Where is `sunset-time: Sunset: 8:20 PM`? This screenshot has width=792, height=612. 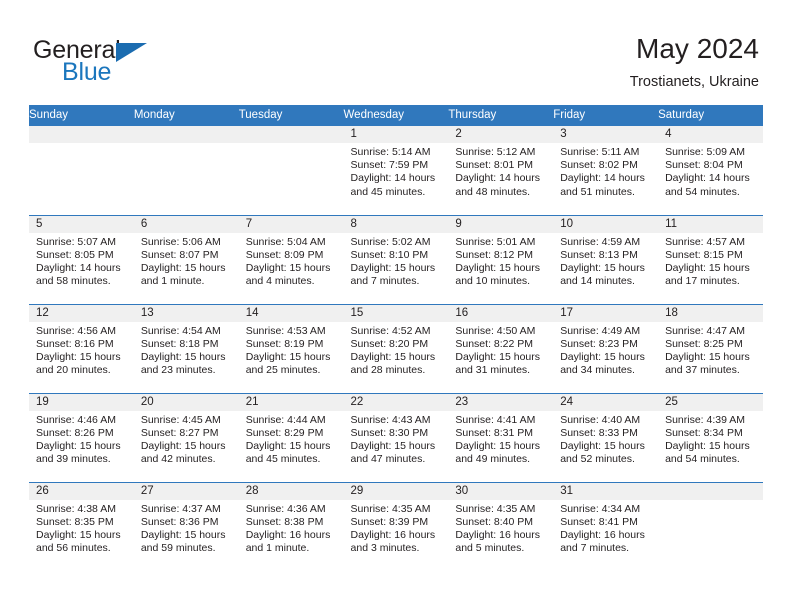 sunset-time: Sunset: 8:20 PM is located at coordinates (389, 343).